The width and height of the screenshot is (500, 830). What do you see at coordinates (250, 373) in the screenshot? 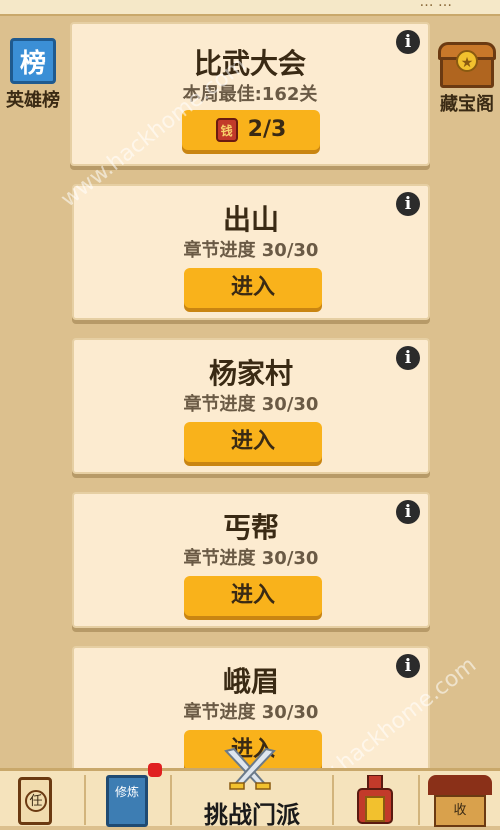
I see `stage-title: 杨家村` at bounding box center [250, 373].